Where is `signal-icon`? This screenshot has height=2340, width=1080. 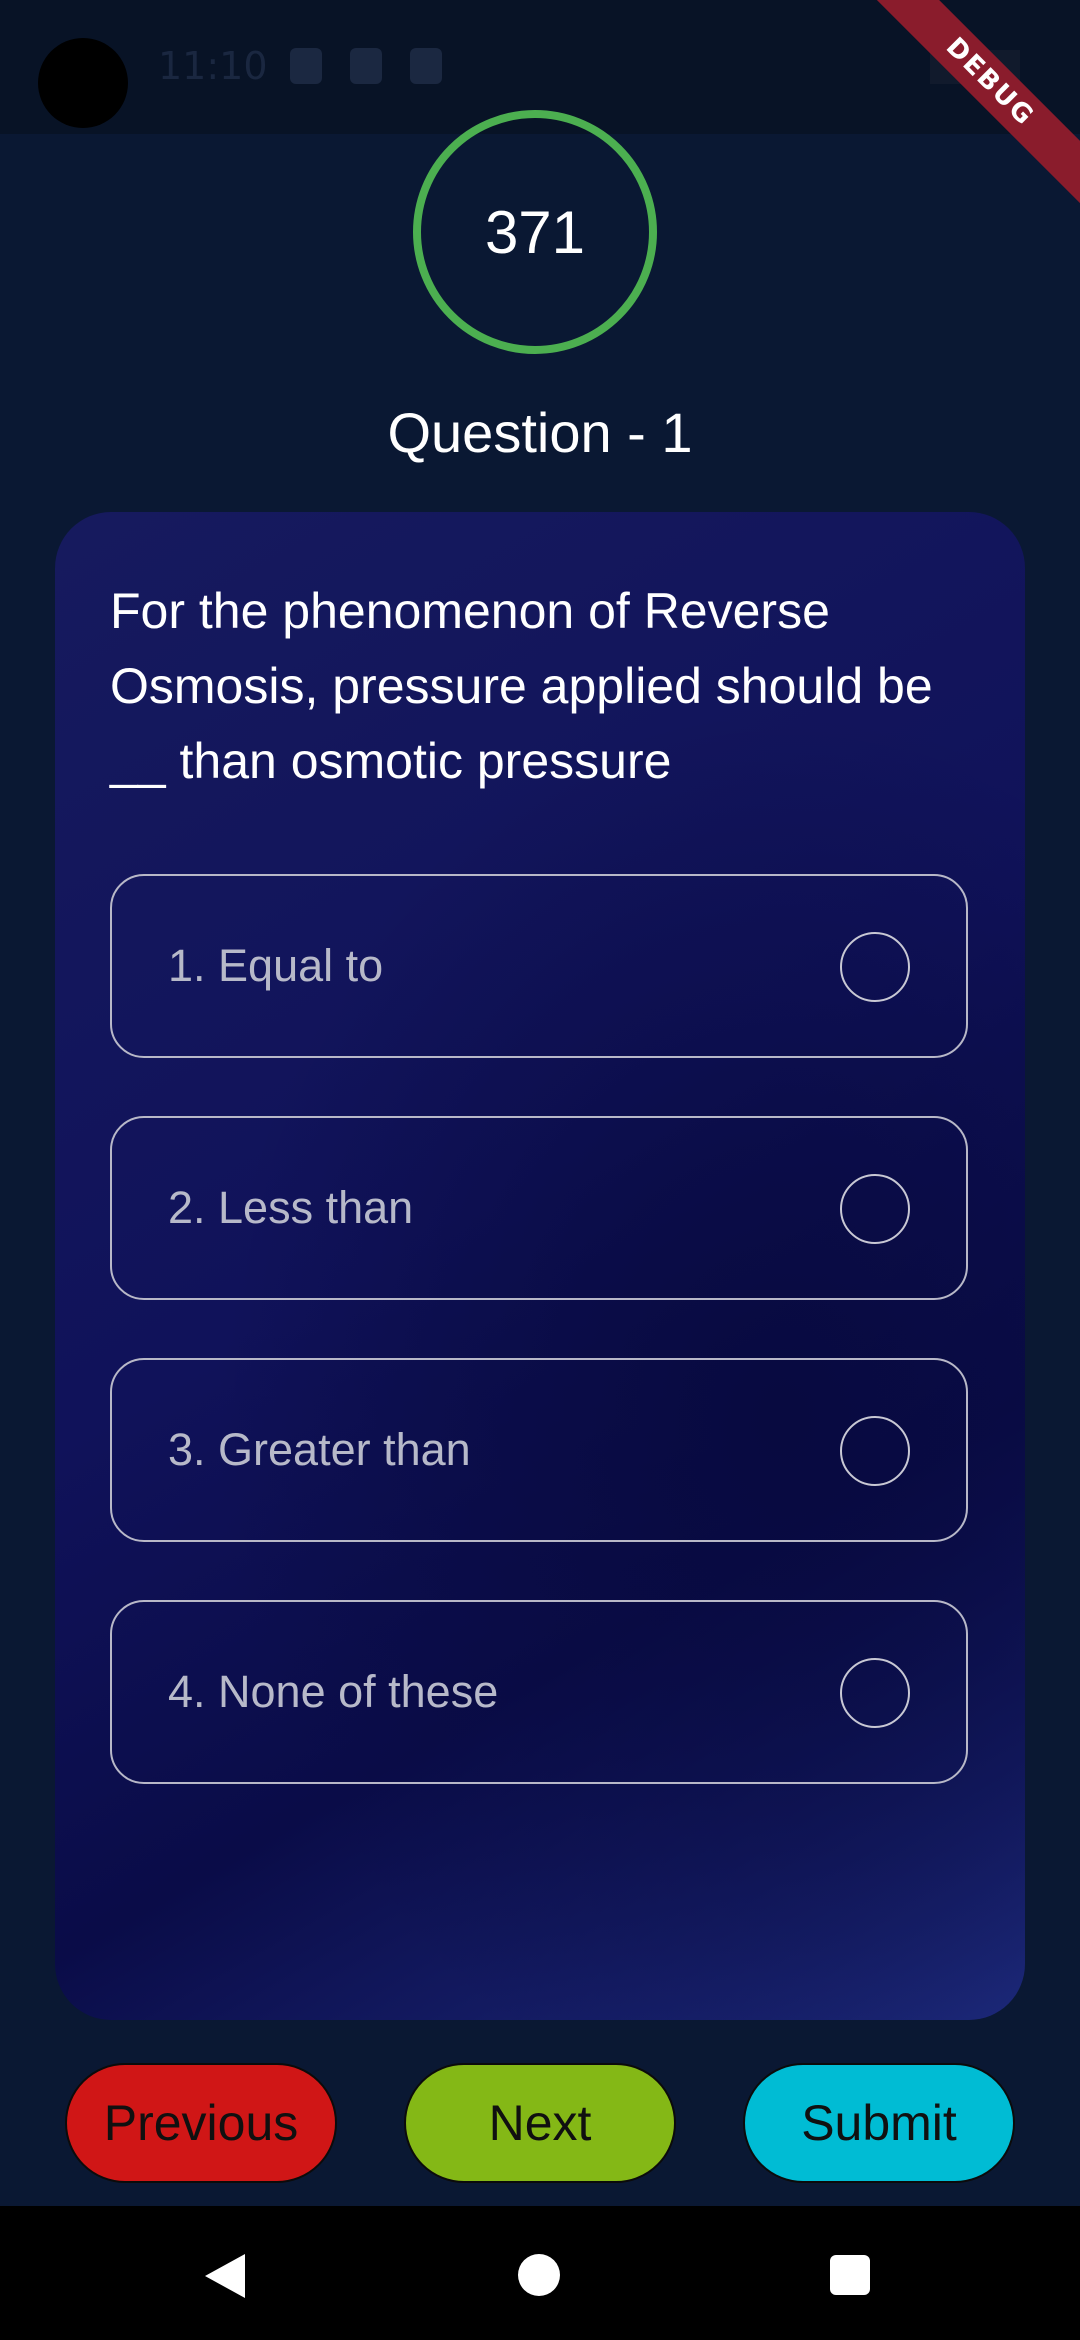
signal-icon is located at coordinates (1000, 67).